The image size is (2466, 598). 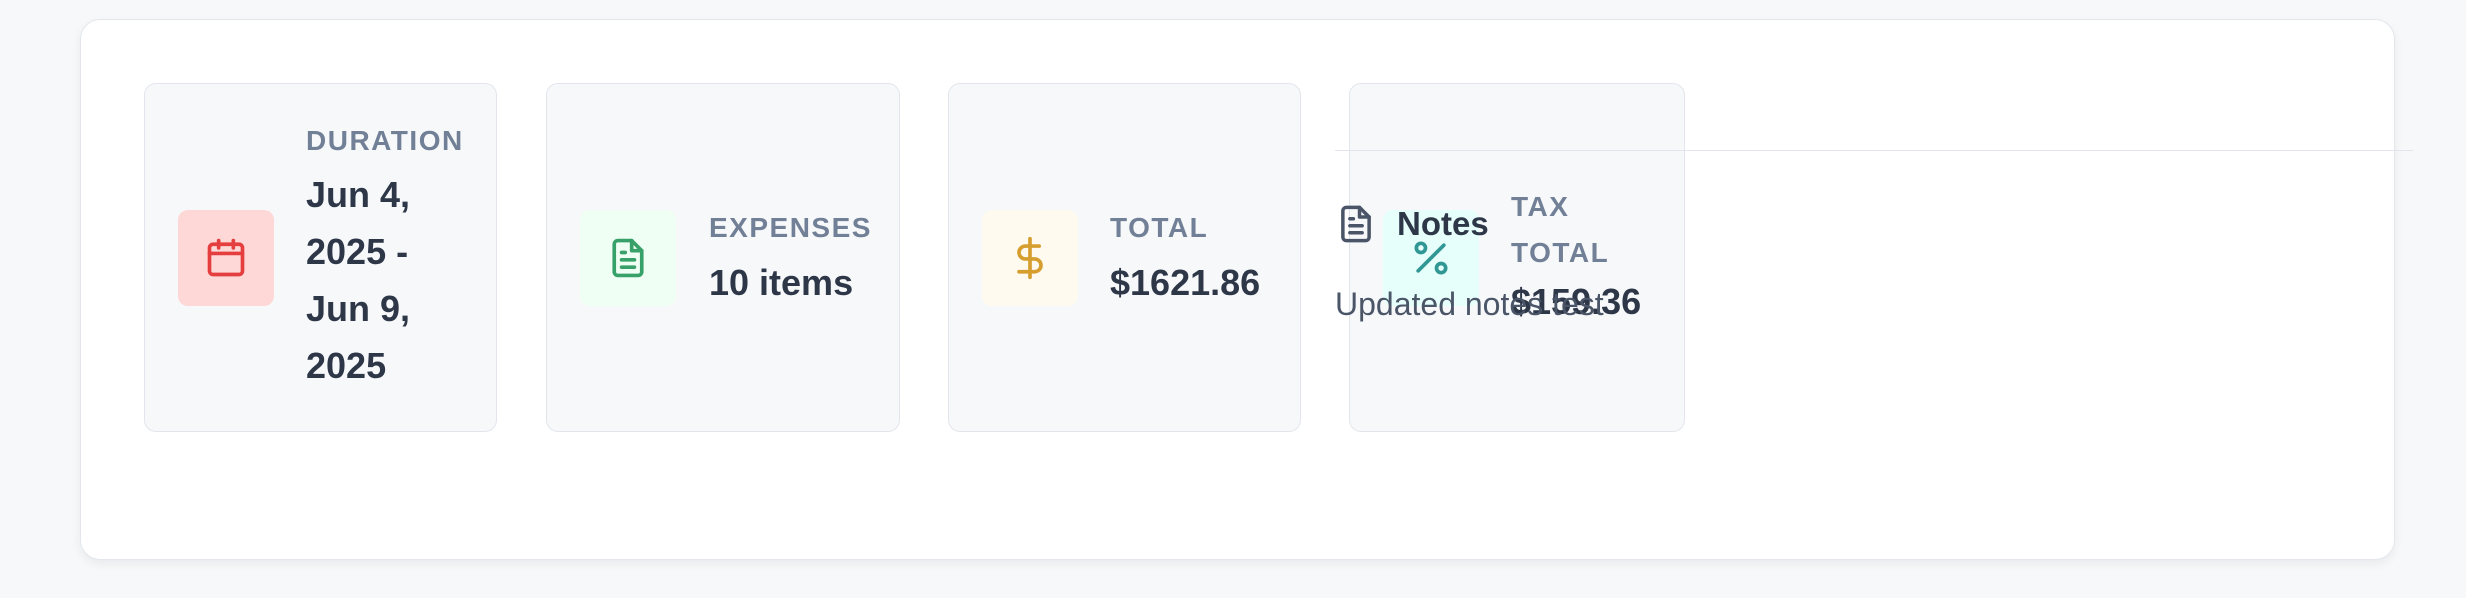 What do you see at coordinates (1560, 229) in the screenshot?
I see `tax-total-label: TAX TOTAL` at bounding box center [1560, 229].